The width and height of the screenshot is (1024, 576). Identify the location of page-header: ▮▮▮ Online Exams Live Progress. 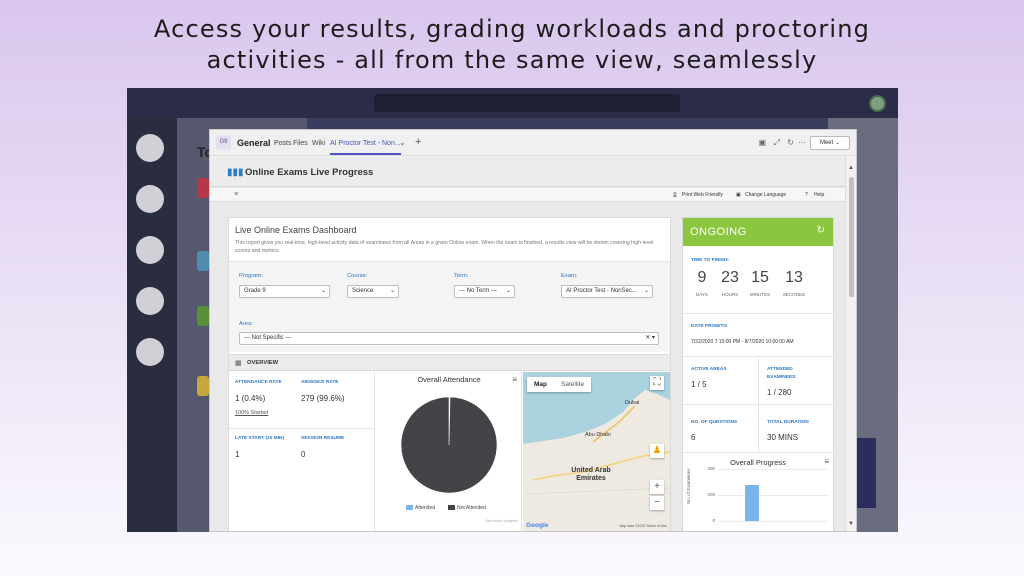
(528, 172).